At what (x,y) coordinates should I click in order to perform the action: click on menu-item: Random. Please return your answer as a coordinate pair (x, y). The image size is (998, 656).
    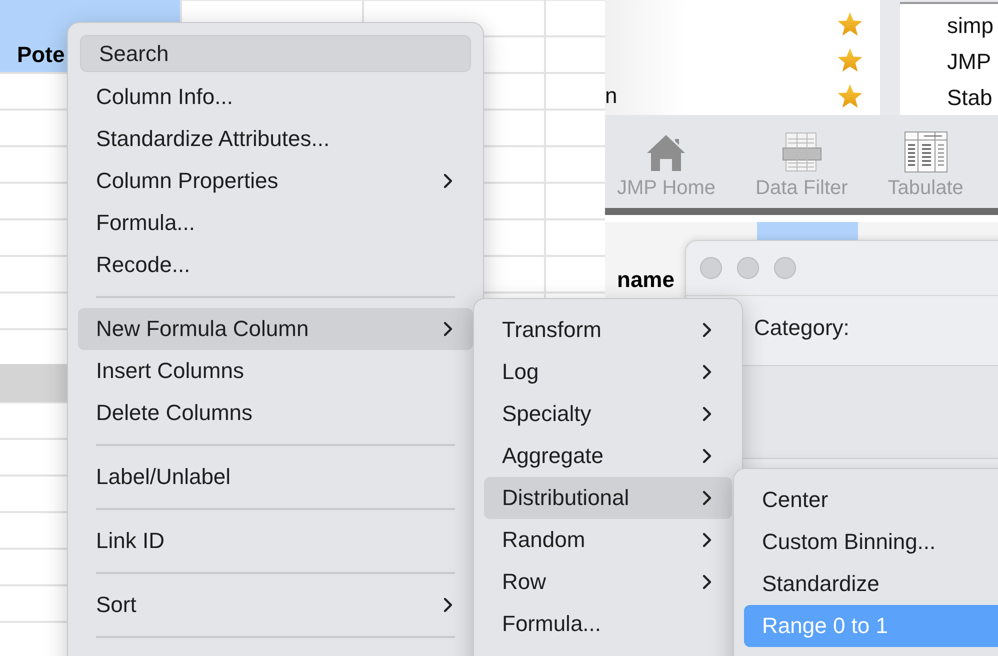
    Looking at the image, I should click on (608, 540).